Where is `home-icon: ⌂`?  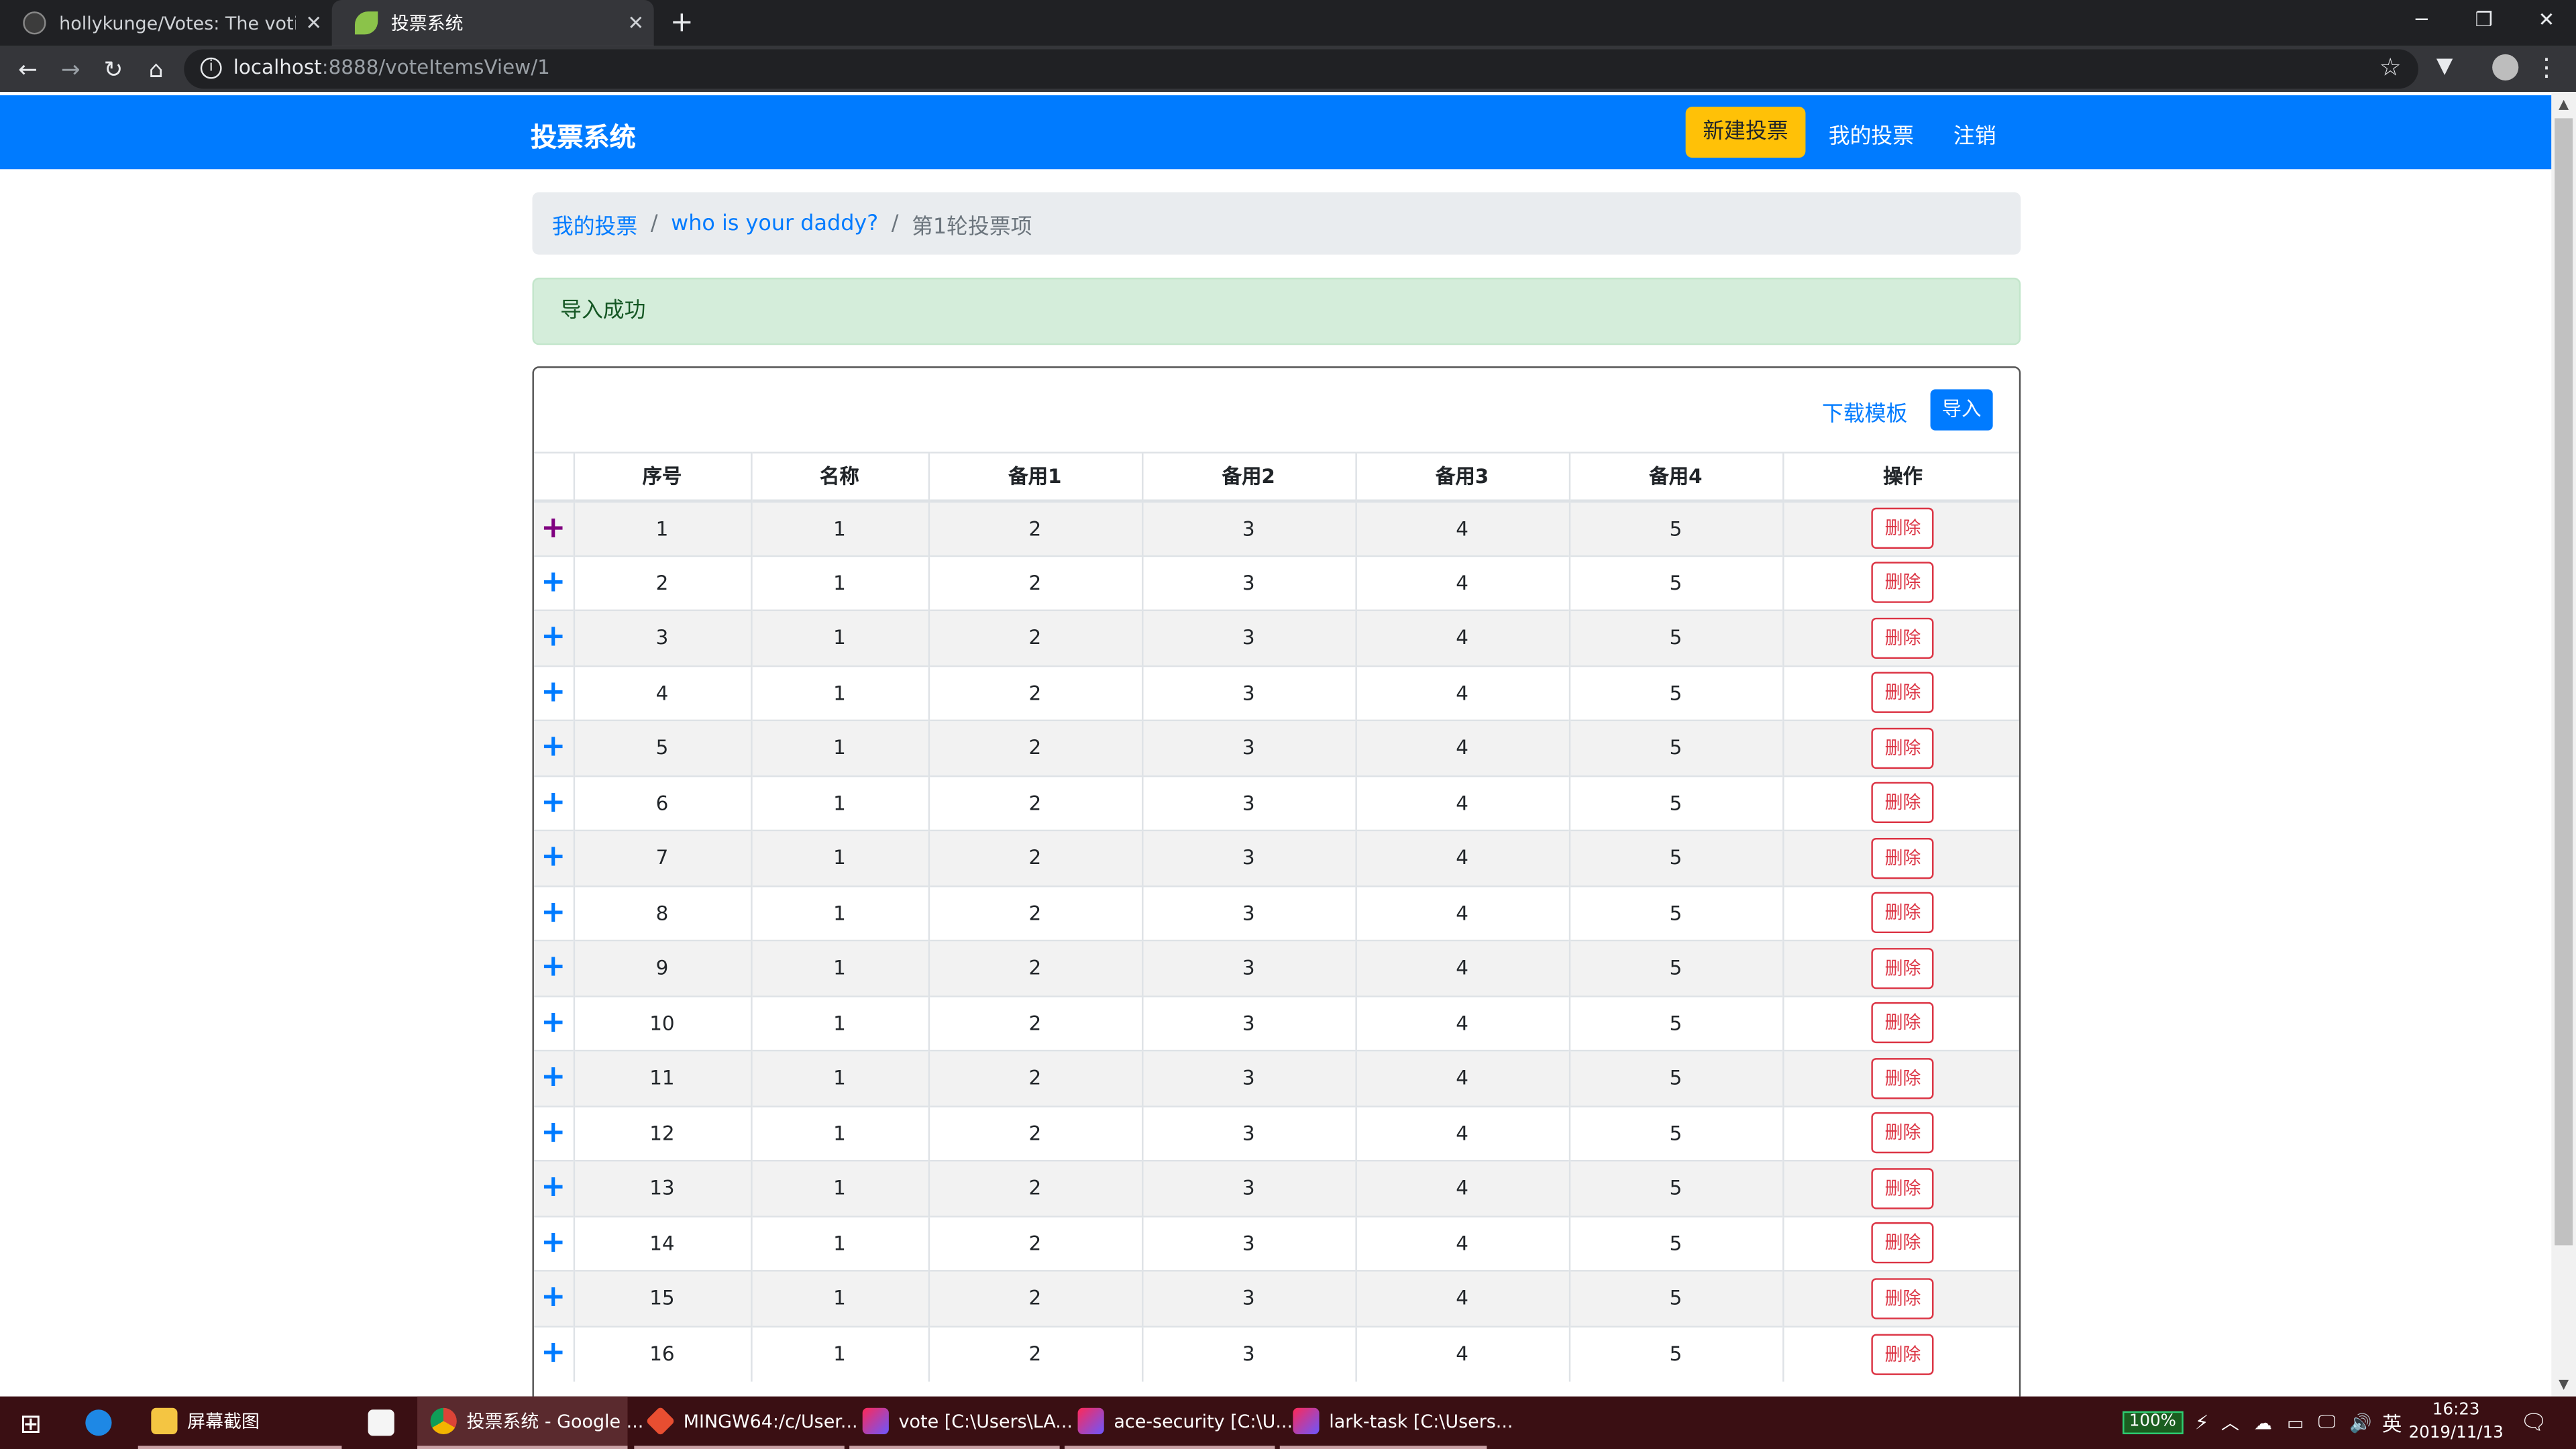 home-icon: ⌂ is located at coordinates (156, 70).